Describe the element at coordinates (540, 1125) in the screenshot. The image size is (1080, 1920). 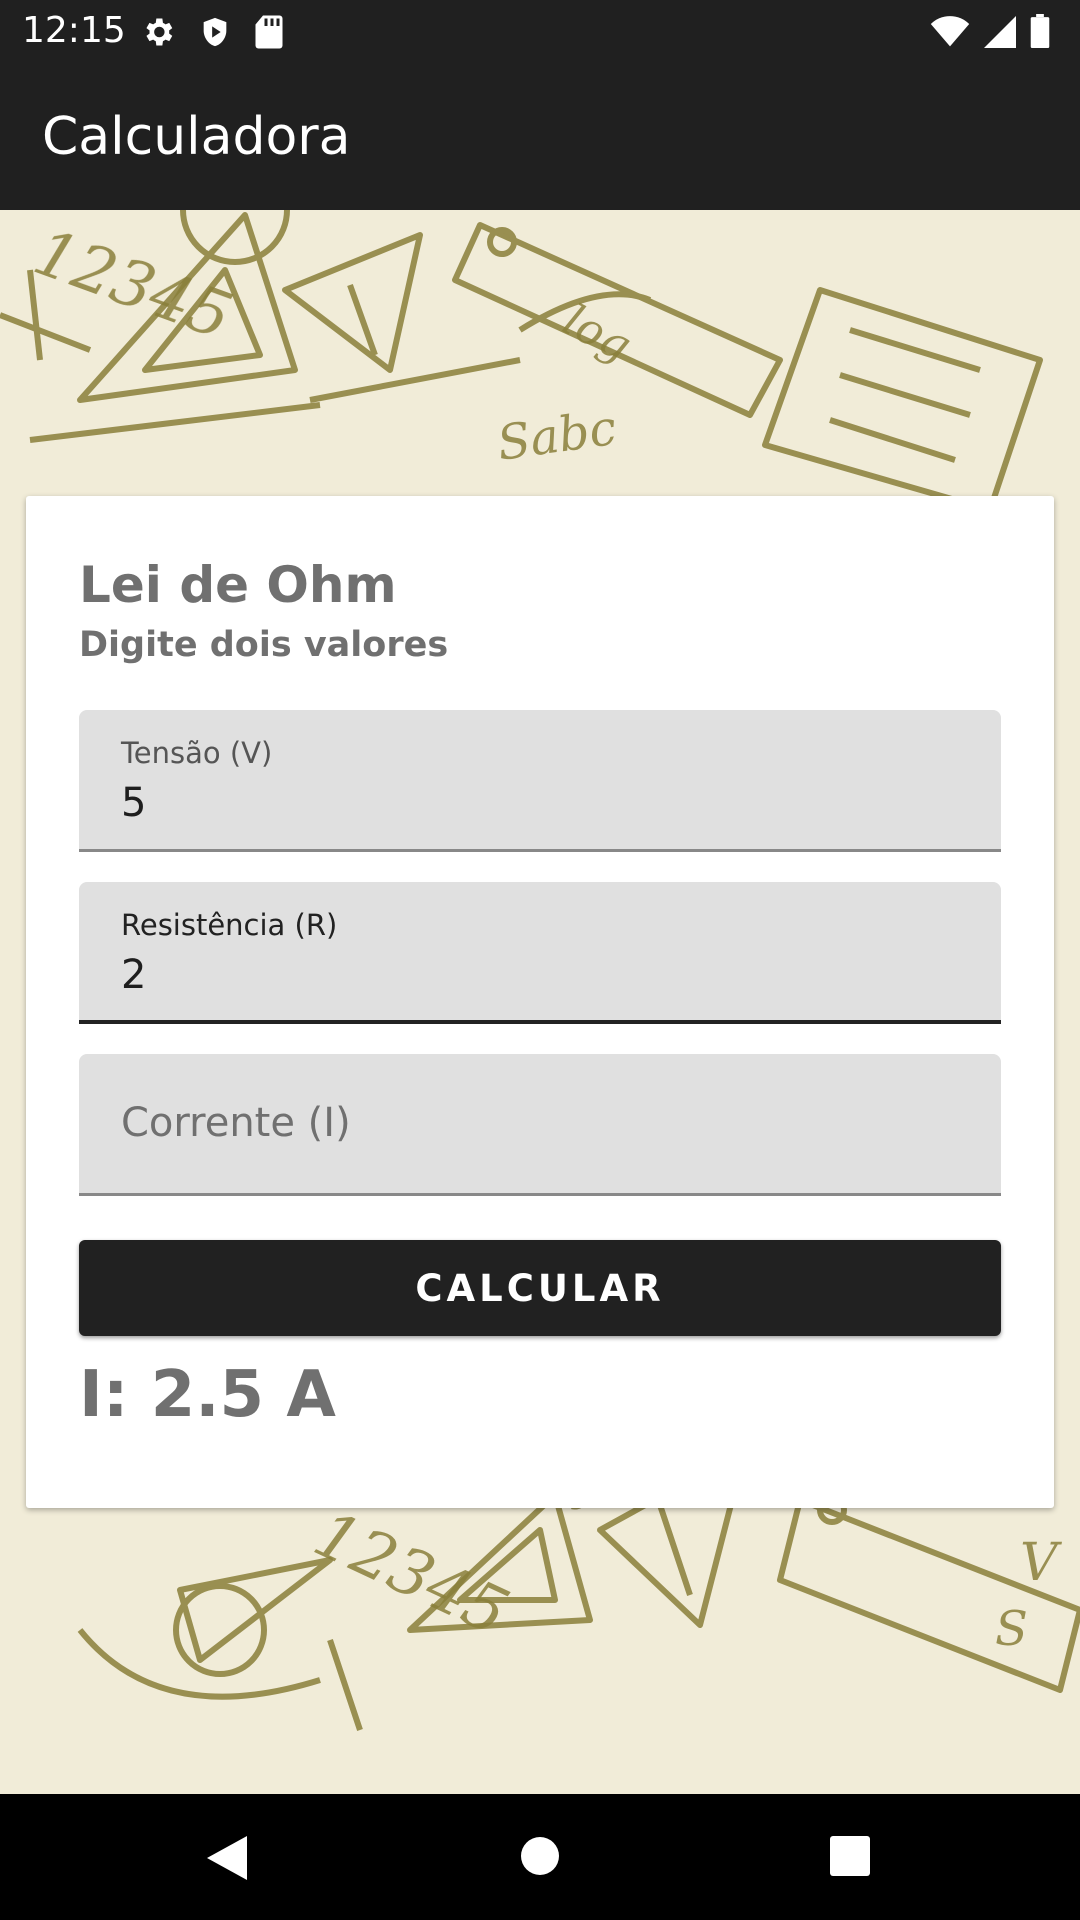
I see `current-field: Corrente (I)` at that location.